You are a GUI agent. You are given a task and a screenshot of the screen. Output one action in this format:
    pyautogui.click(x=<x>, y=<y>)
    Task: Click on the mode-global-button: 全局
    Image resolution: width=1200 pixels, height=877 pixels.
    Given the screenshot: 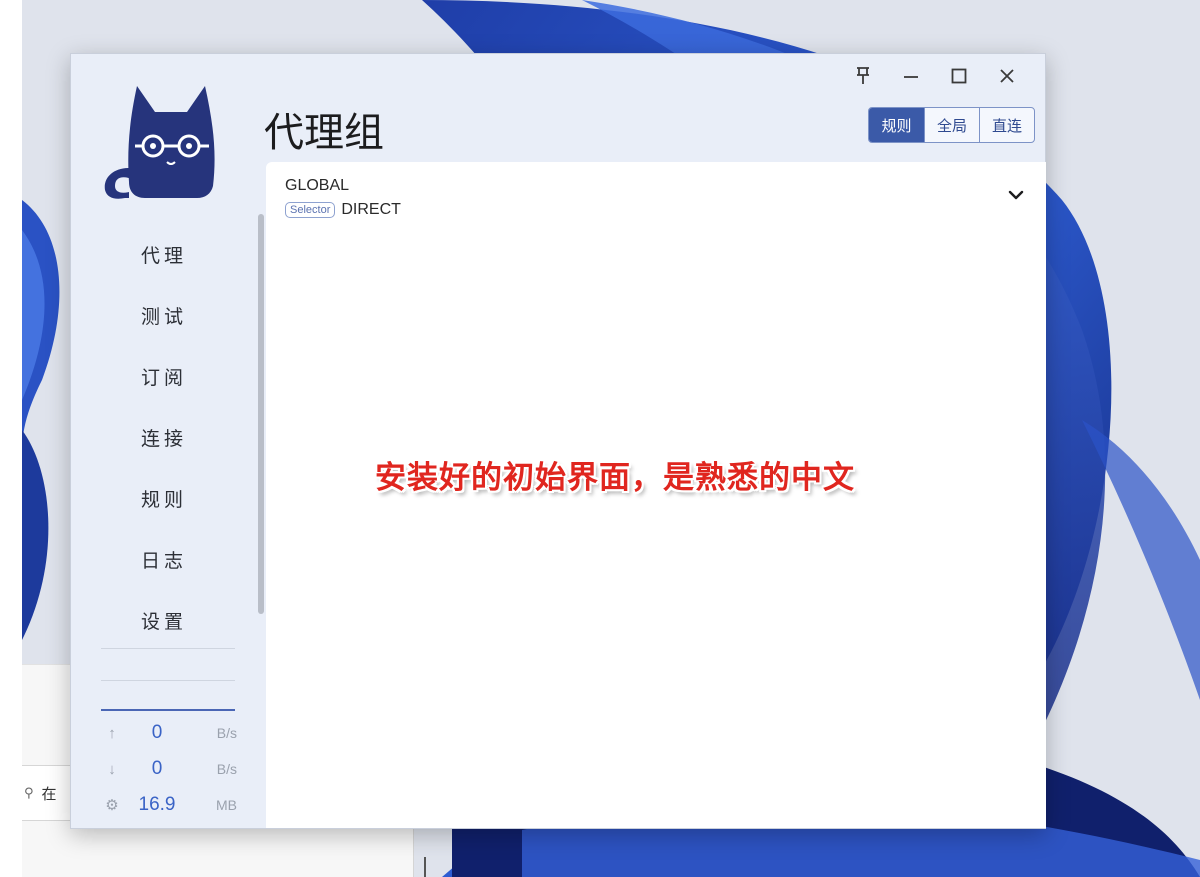 What is the action you would take?
    pyautogui.click(x=951, y=125)
    